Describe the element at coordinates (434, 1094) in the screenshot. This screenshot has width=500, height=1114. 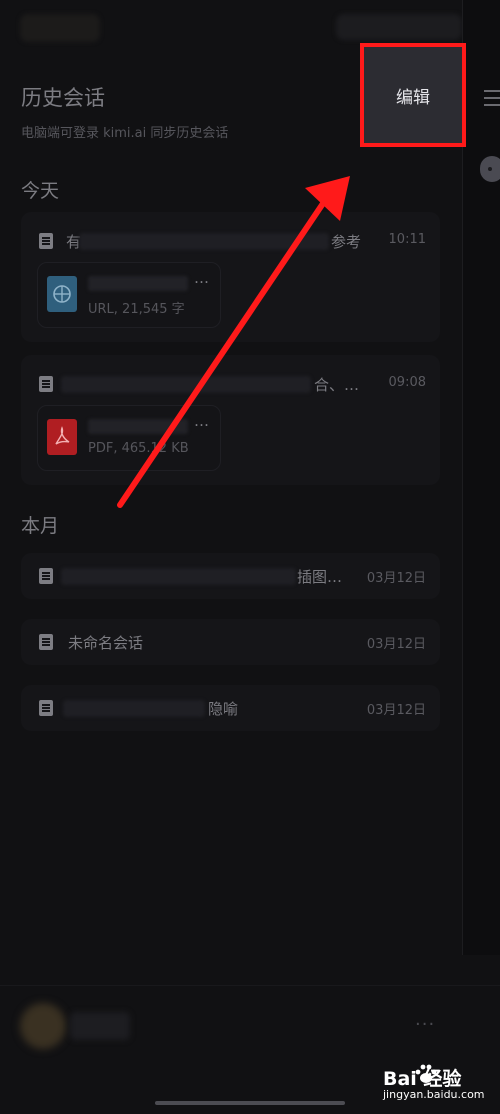
I see `watermark-url: jingyan.baidu.com` at that location.